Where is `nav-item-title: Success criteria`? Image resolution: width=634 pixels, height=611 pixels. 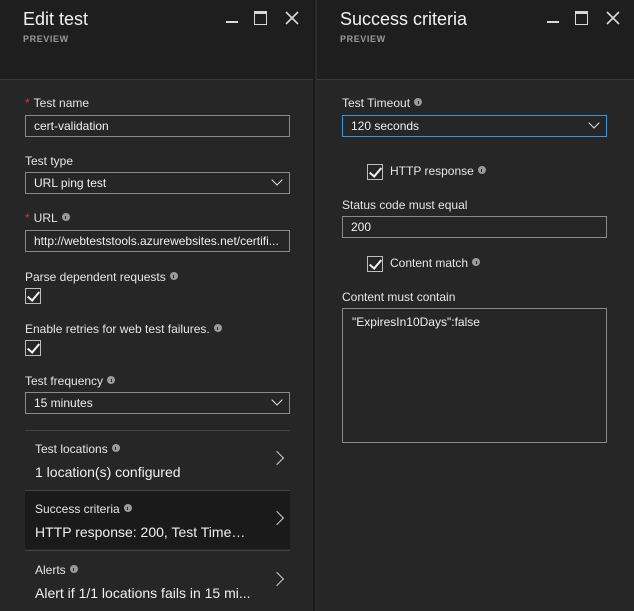 nav-item-title: Success criteria is located at coordinates (83, 509).